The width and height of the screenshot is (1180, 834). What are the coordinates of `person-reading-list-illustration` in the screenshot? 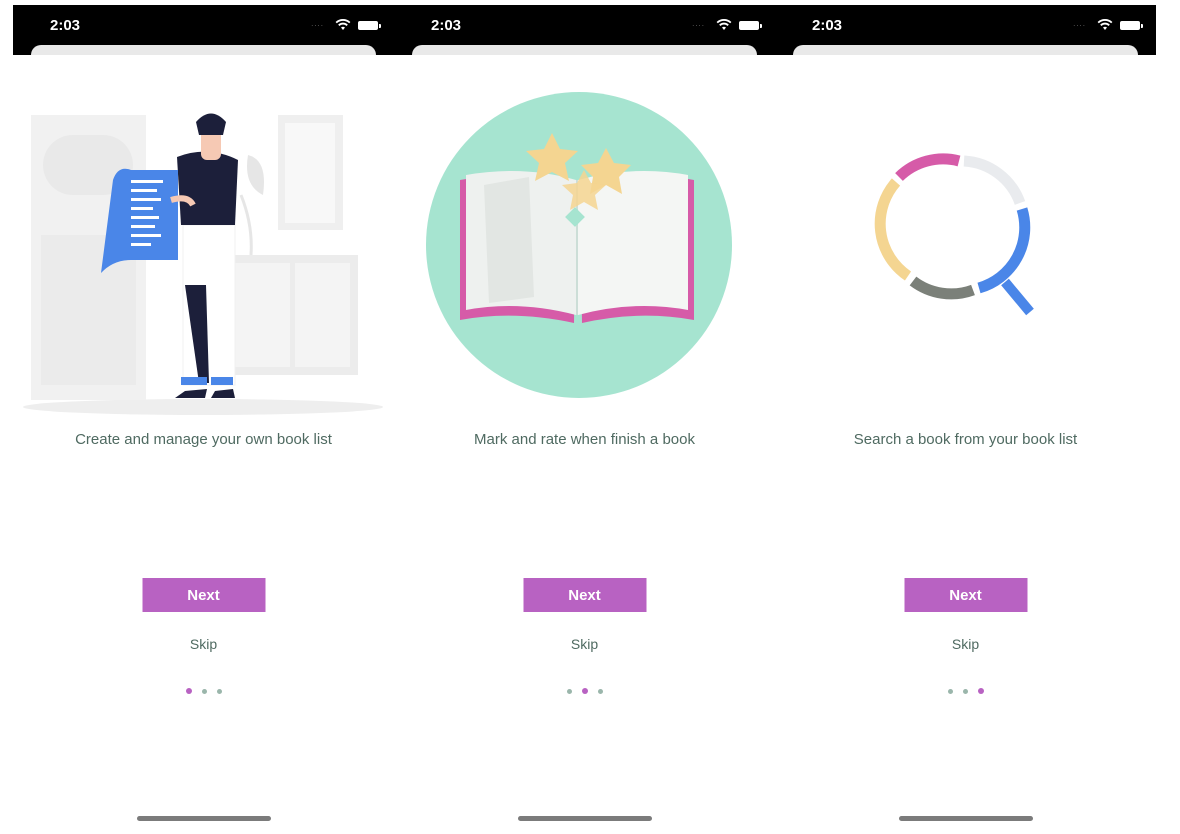 It's located at (203, 264).